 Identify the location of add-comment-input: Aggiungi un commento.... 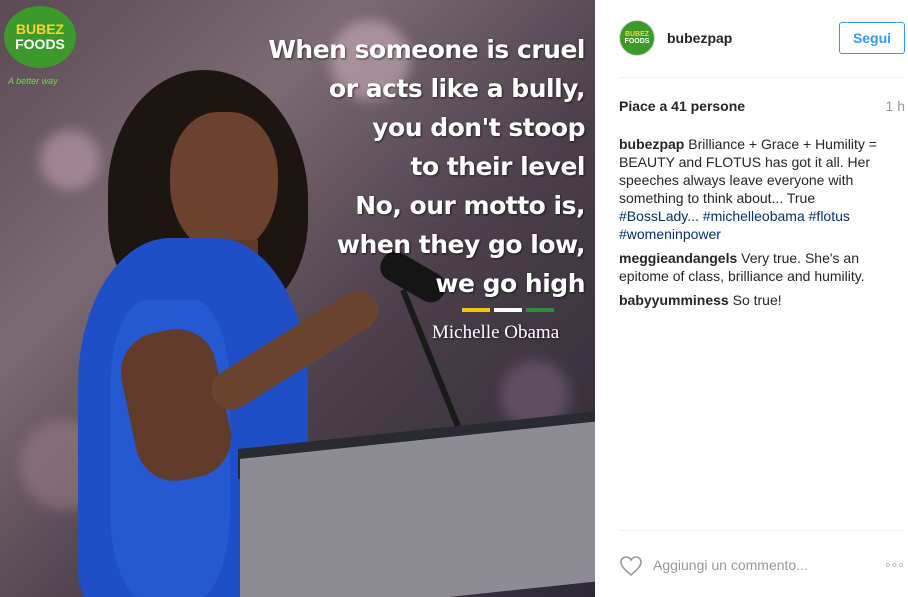
(730, 565).